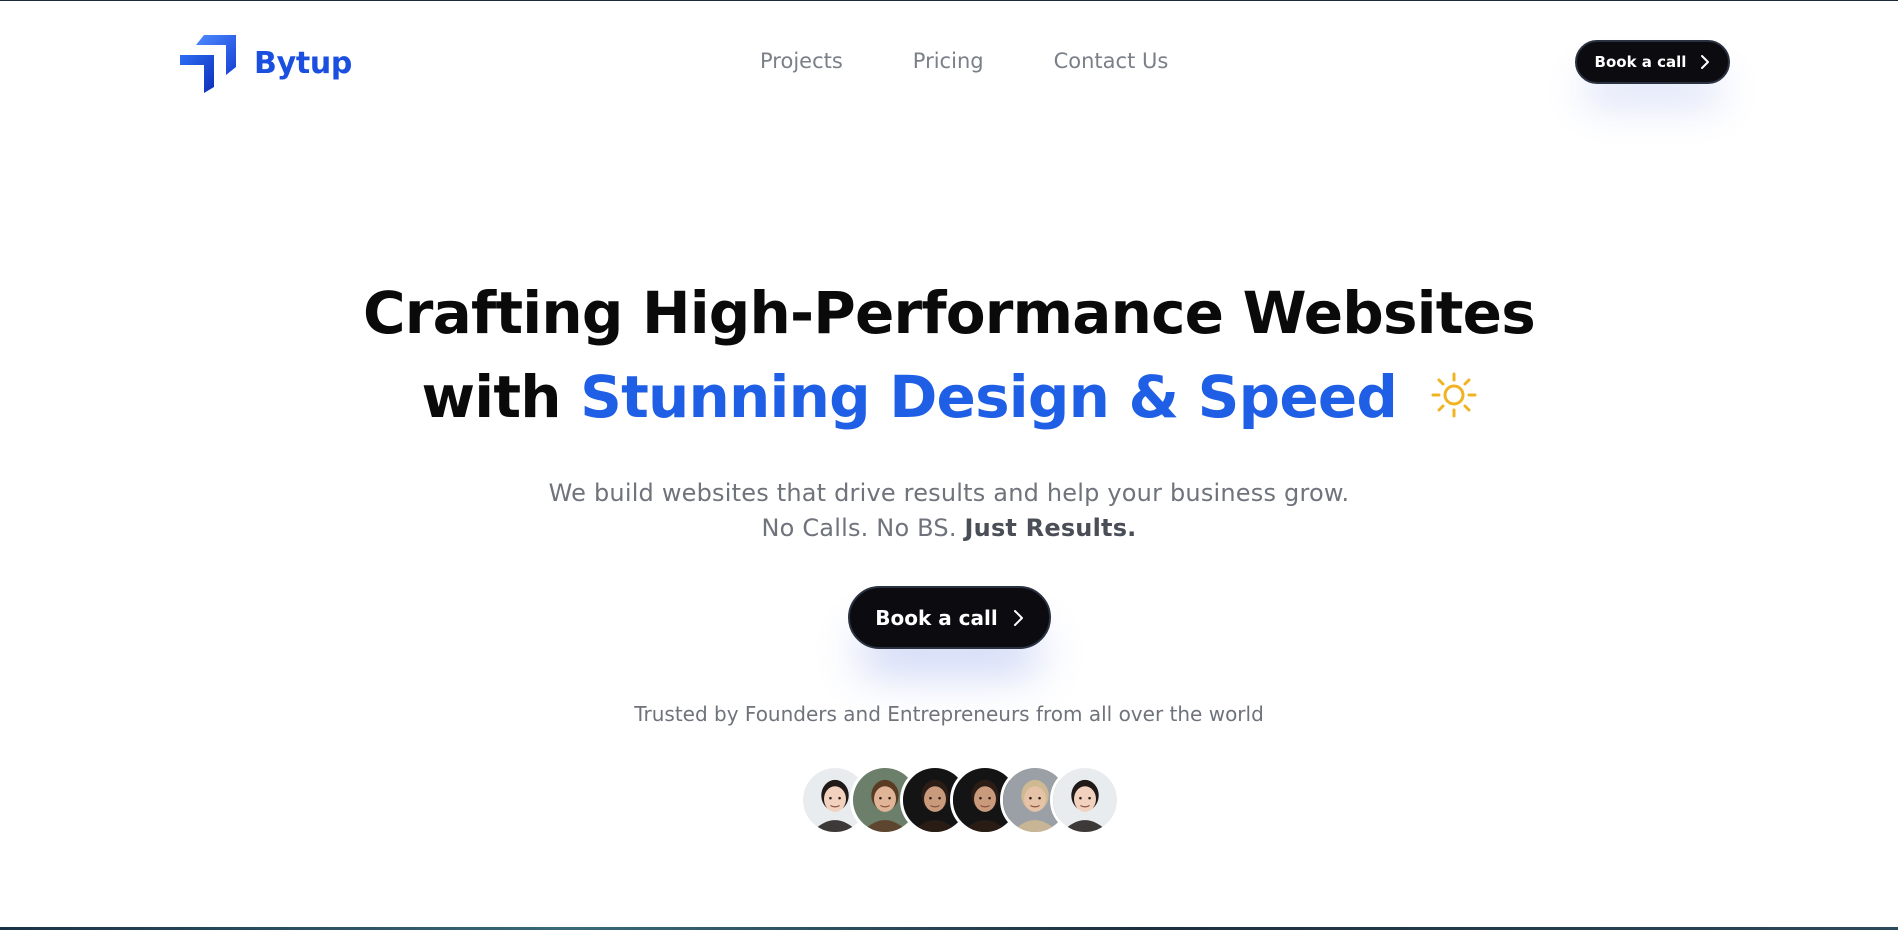  I want to click on header-book-call-button: Book a call, so click(1652, 62).